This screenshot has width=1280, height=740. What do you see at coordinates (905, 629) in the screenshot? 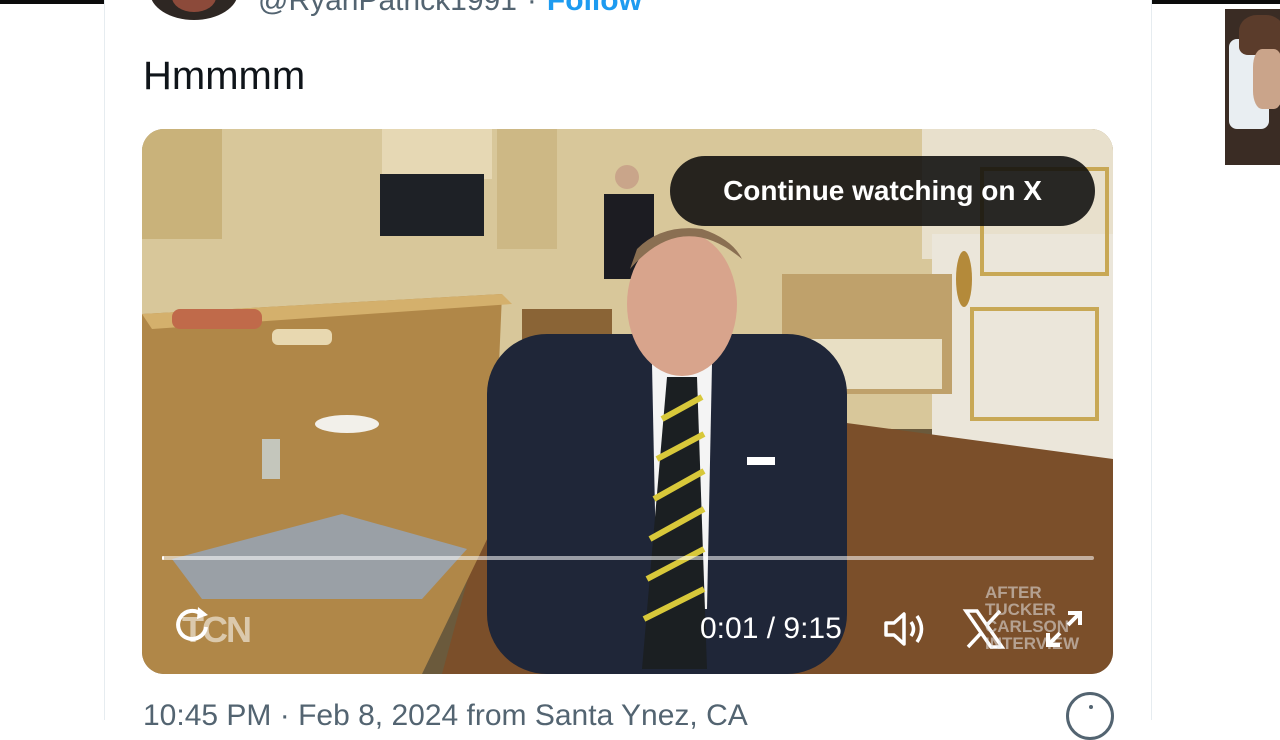
I see `volume-icon` at bounding box center [905, 629].